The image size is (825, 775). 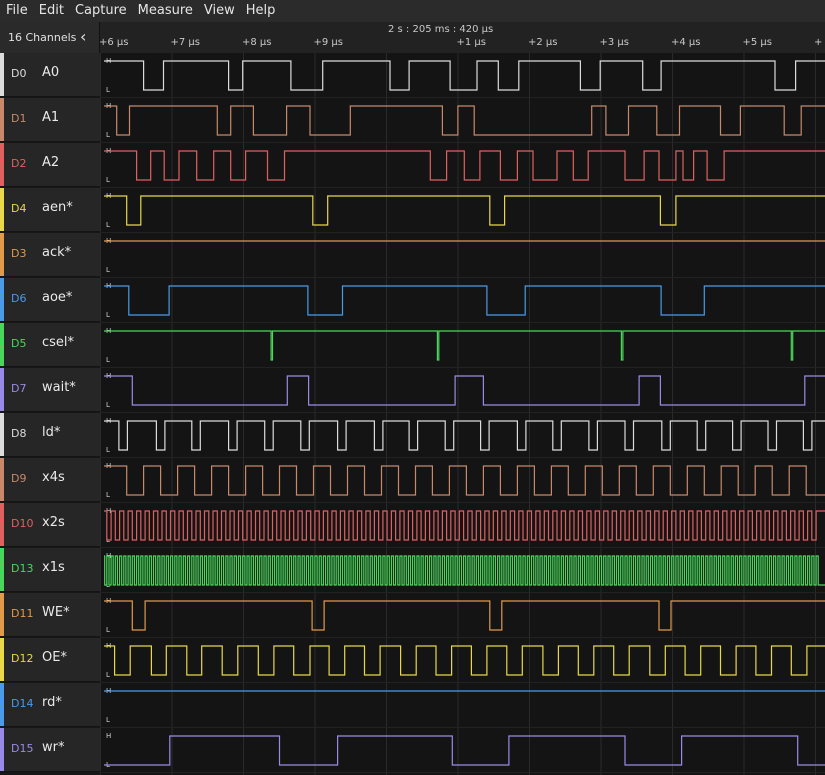 I want to click on collapse-sidebar-icon: ‹, so click(x=83, y=36).